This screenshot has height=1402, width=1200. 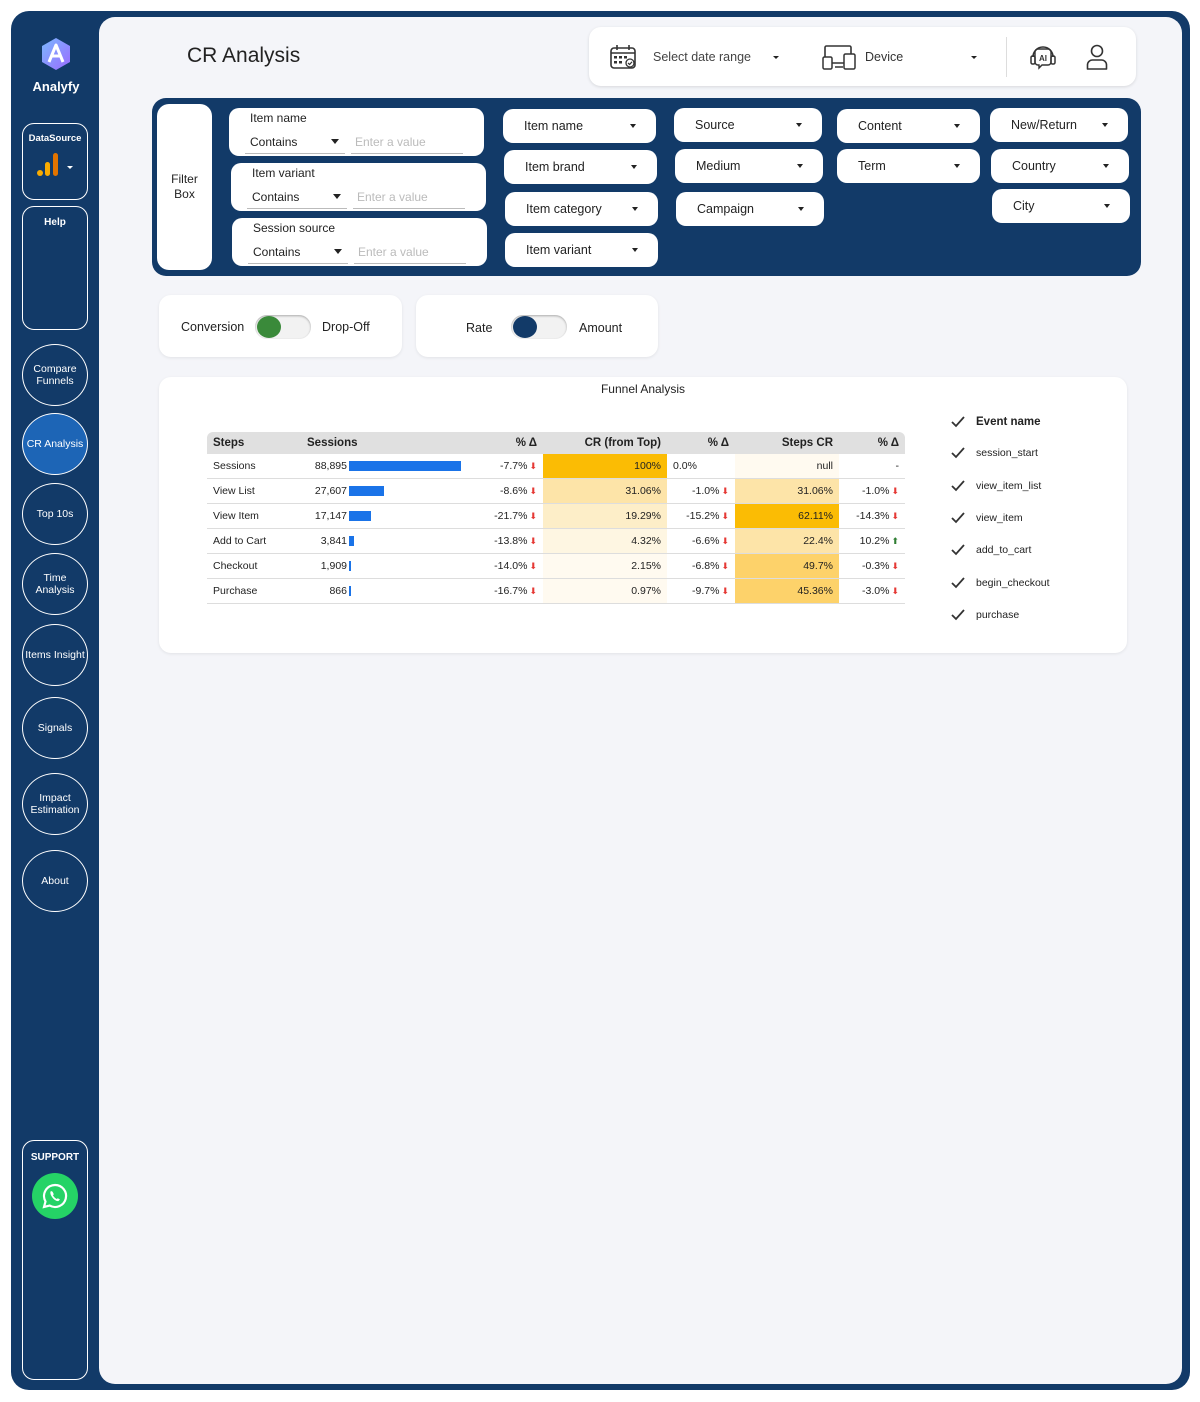 I want to click on col-header-sessions: Sessions, so click(x=387, y=443).